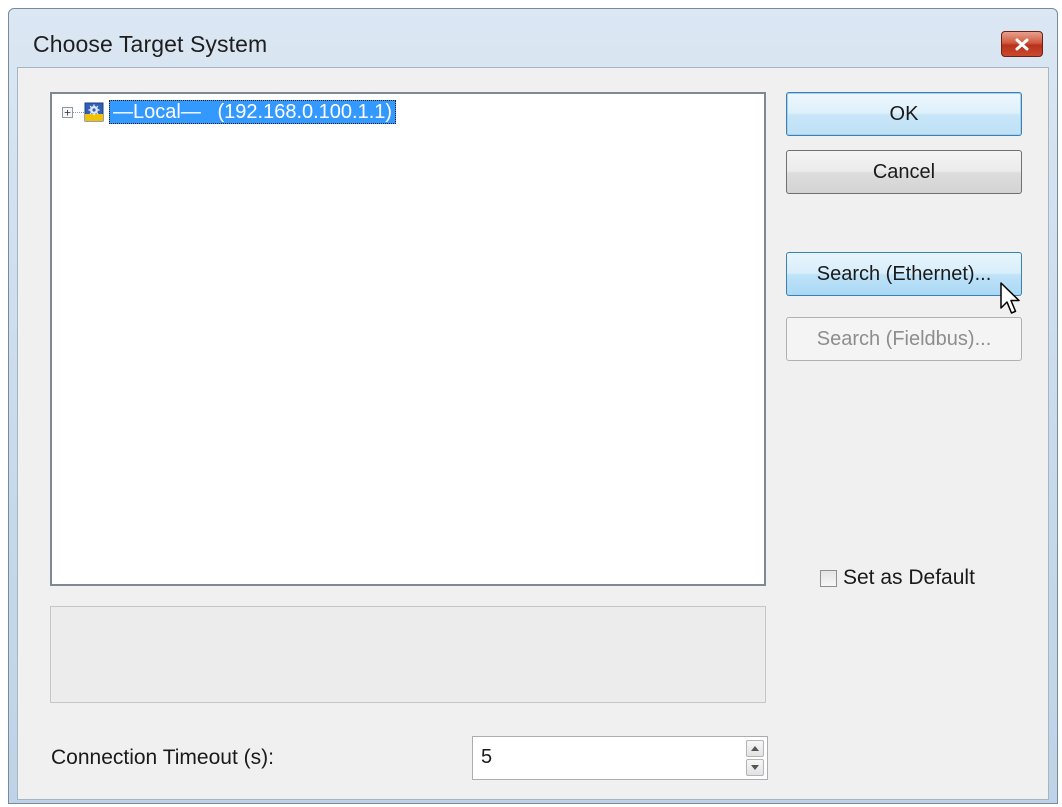  What do you see at coordinates (904, 172) in the screenshot?
I see `cancel-button: Cancel` at bounding box center [904, 172].